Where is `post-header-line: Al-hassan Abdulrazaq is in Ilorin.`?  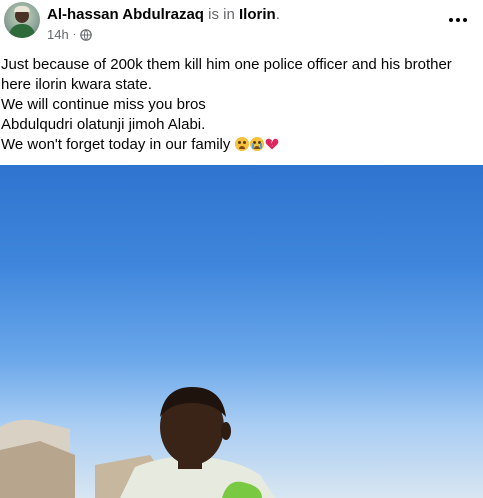 post-header-line: Al-hassan Abdulrazaq is in Ilorin. is located at coordinates (163, 14).